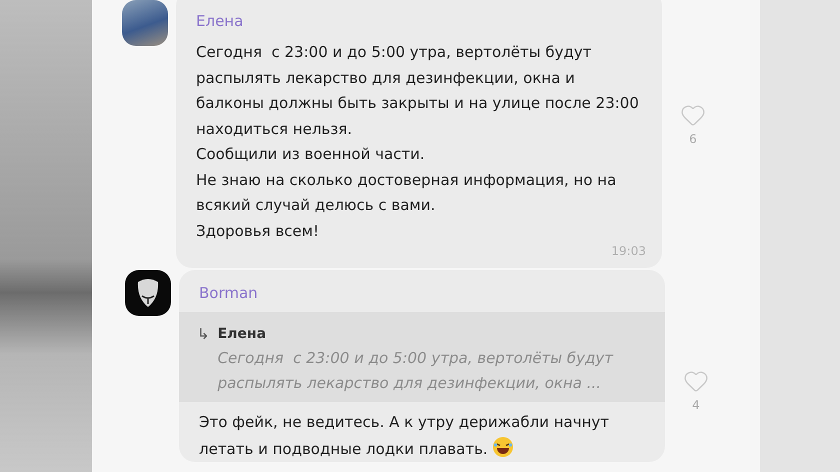 The height and width of the screenshot is (472, 840). What do you see at coordinates (628, 251) in the screenshot?
I see `message-time: 19:03` at bounding box center [628, 251].